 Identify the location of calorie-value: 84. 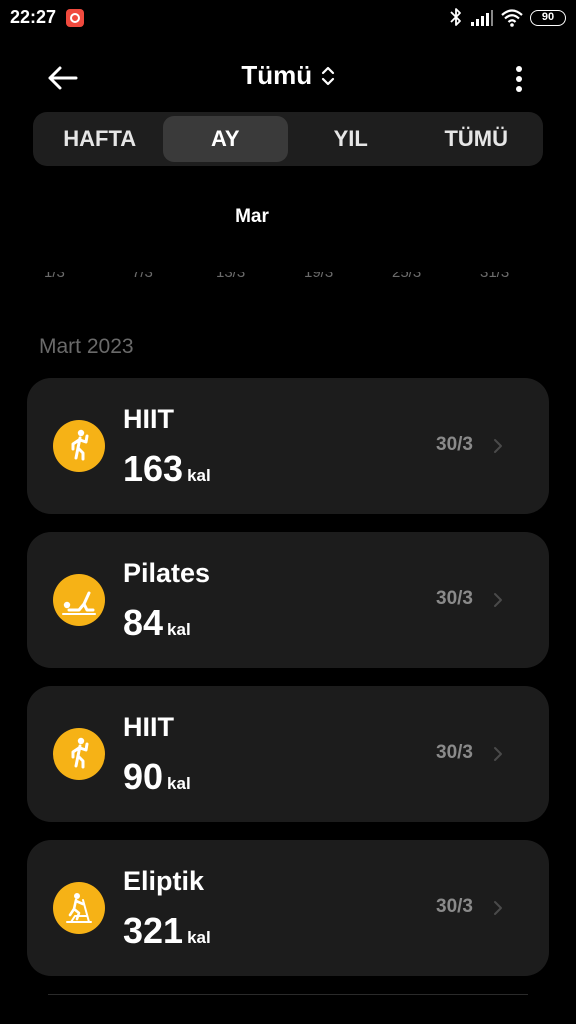
(143, 622).